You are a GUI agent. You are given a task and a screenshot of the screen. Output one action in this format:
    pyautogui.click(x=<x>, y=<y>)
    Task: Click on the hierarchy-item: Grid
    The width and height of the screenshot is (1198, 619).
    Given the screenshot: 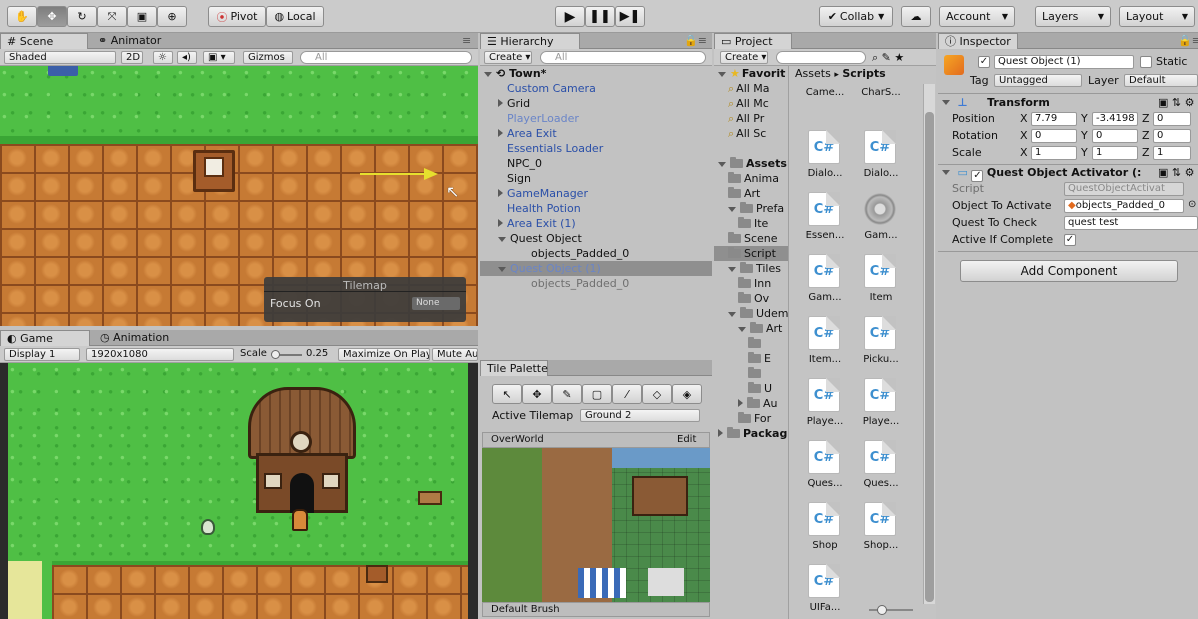 What is the action you would take?
    pyautogui.click(x=596, y=103)
    